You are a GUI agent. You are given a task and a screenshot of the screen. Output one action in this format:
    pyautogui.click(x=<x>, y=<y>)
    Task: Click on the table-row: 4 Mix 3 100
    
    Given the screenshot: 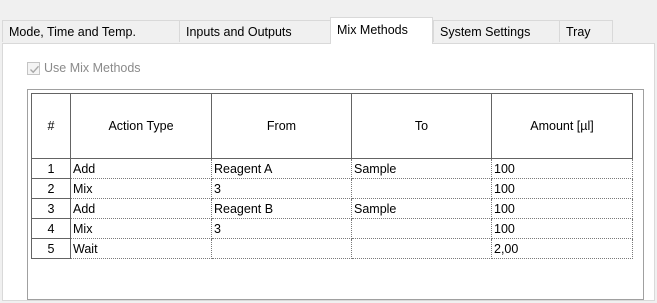 What is the action you would take?
    pyautogui.click(x=332, y=228)
    